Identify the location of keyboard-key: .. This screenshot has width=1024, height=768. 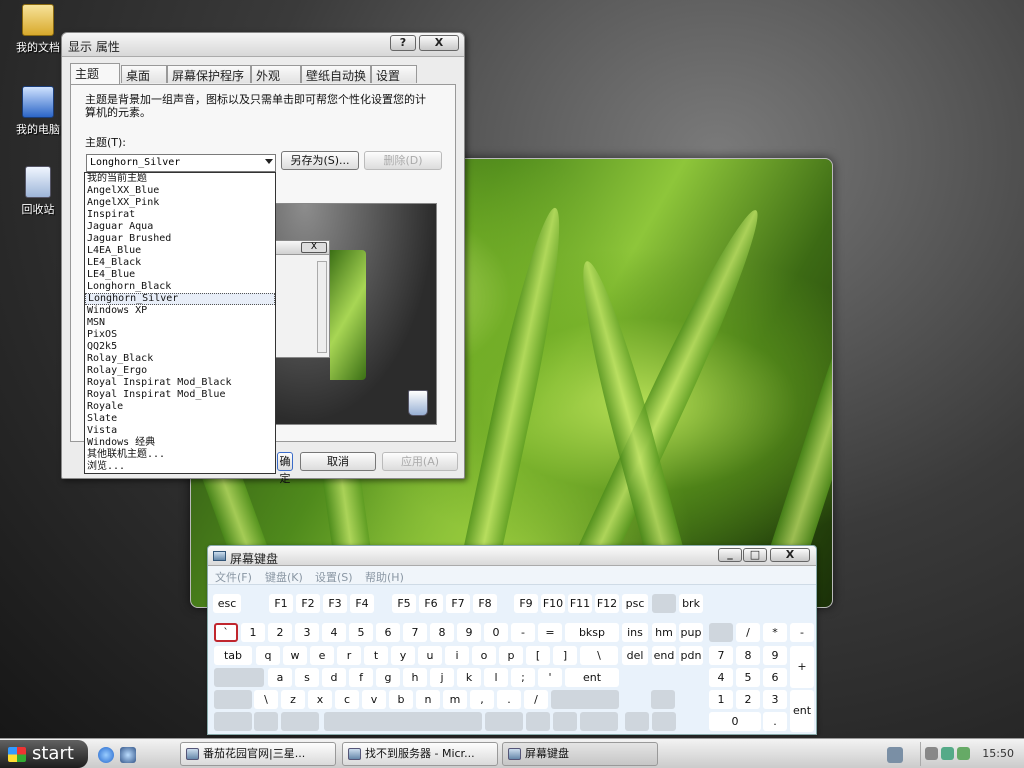
(775, 721).